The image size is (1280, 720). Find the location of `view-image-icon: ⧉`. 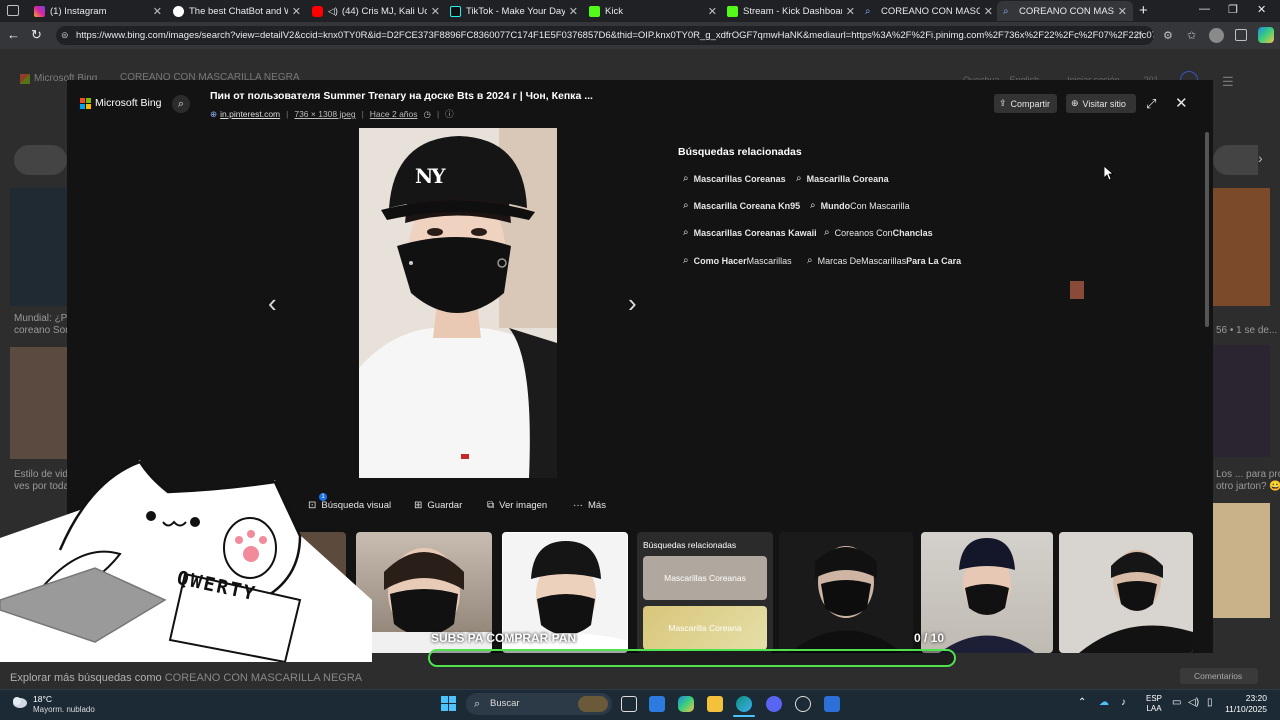

view-image-icon: ⧉ is located at coordinates (491, 505).